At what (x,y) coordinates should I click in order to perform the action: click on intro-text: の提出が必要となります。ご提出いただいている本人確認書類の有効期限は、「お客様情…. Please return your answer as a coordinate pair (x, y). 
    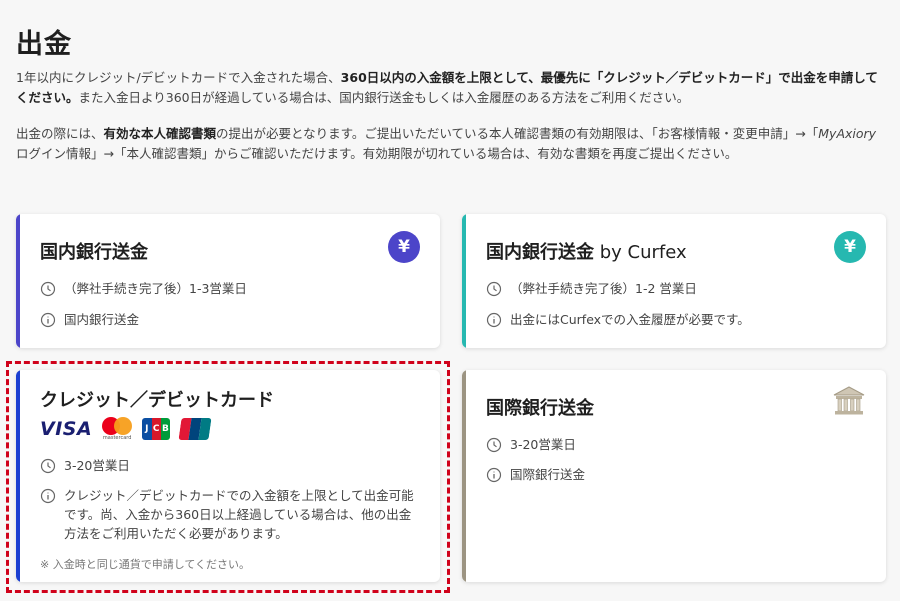
    Looking at the image, I should click on (517, 133).